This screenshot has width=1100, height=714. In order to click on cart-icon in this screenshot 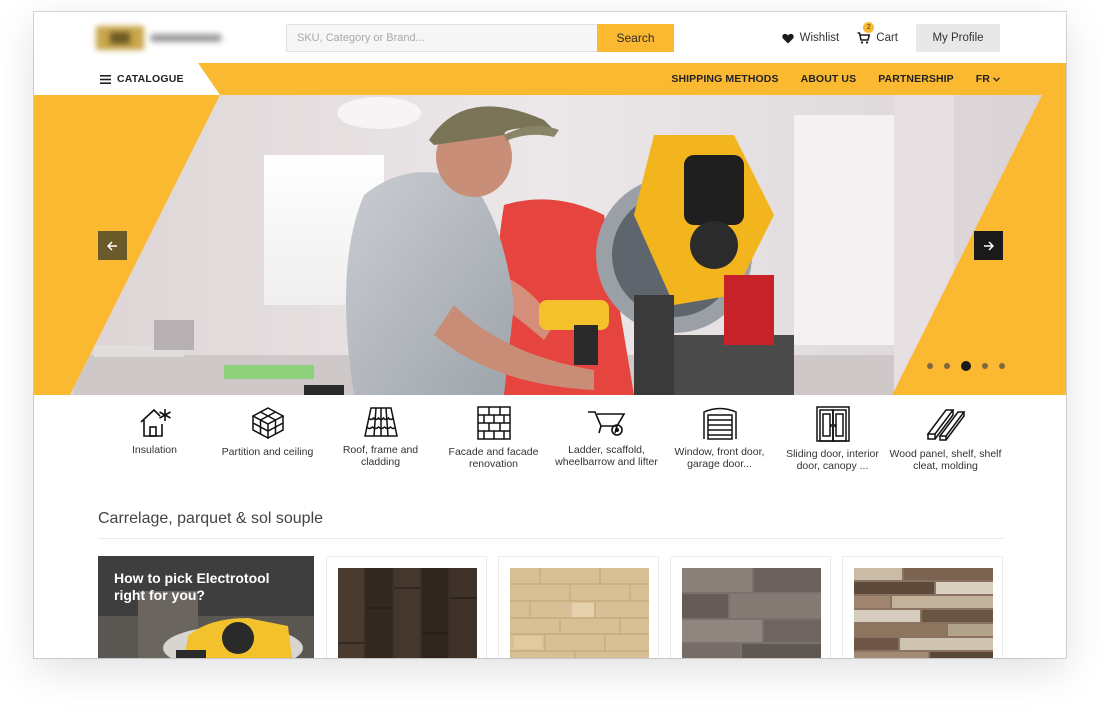, I will do `click(864, 38)`.